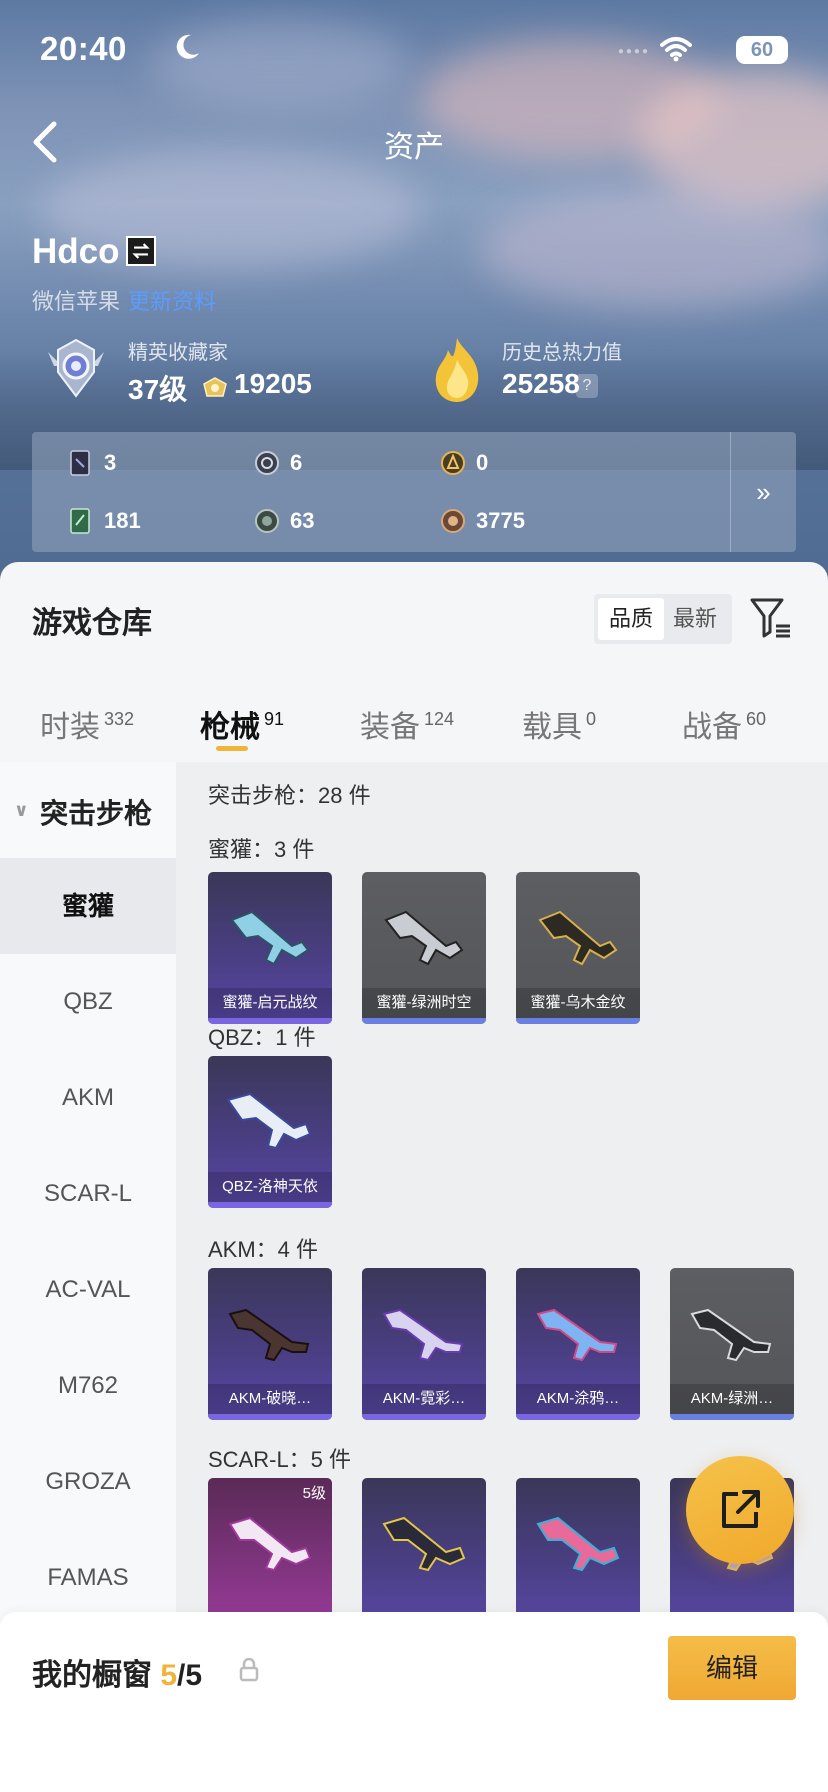 The width and height of the screenshot is (828, 1792). What do you see at coordinates (559, 732) in the screenshot?
I see `tab-vehicles: 载具 0` at bounding box center [559, 732].